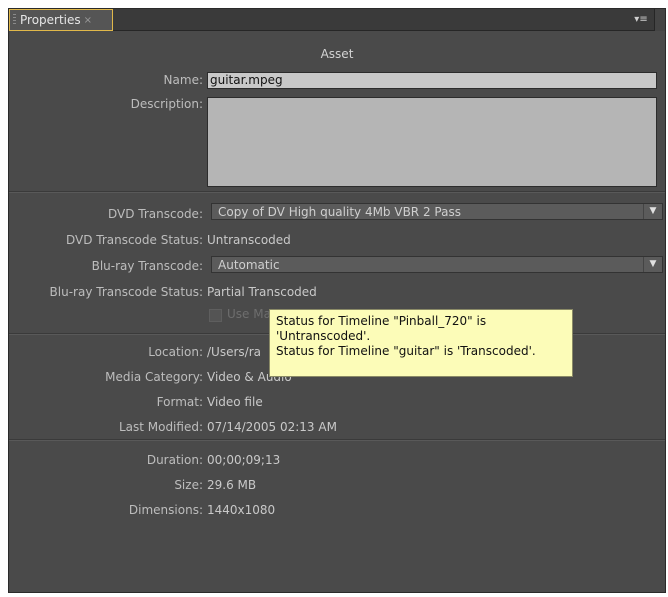 The width and height of the screenshot is (668, 597). What do you see at coordinates (244, 460) in the screenshot?
I see `duration-value: 00;00;09;13` at bounding box center [244, 460].